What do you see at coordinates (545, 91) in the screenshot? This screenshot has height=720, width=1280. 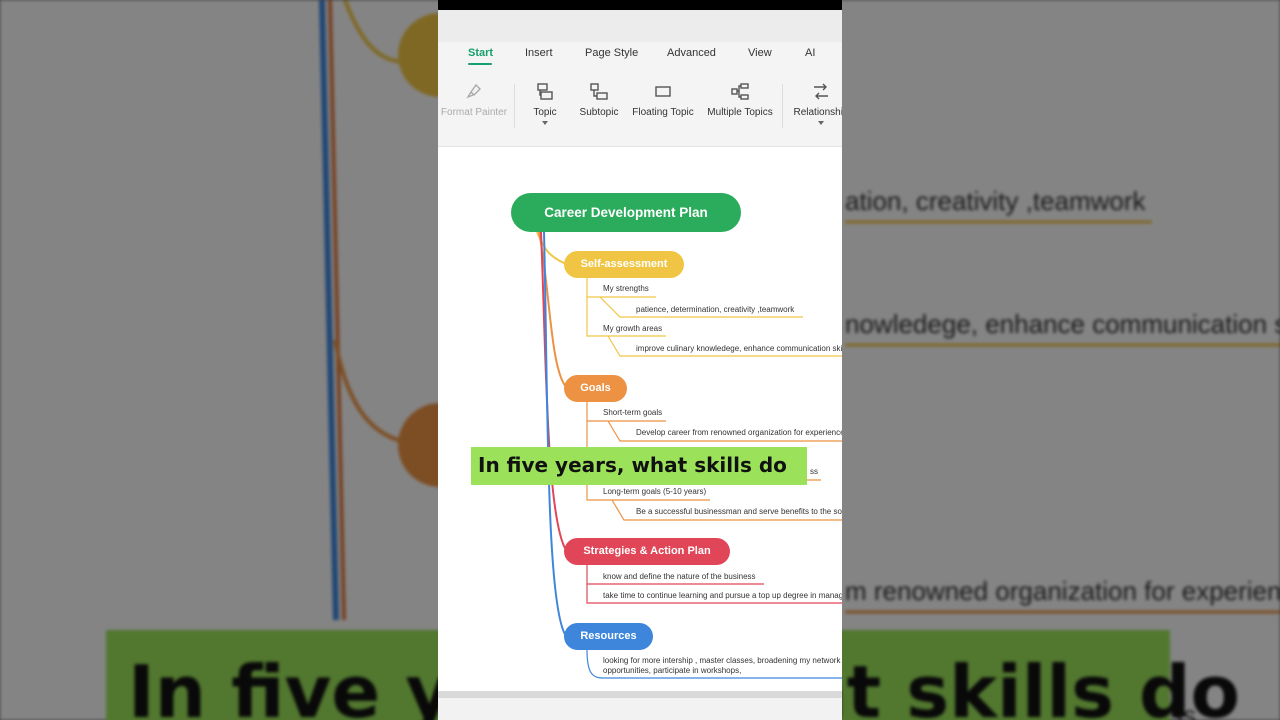 I see `topic-icon` at bounding box center [545, 91].